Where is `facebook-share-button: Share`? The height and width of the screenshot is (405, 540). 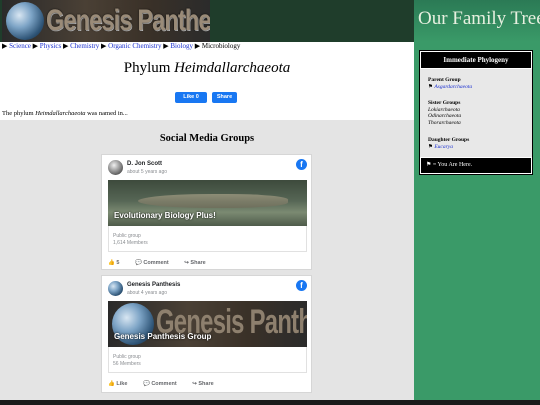 facebook-share-button: Share is located at coordinates (224, 97).